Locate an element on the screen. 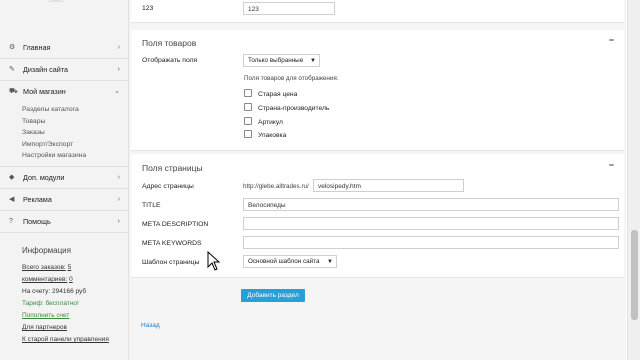 Image resolution: width=640 pixels, height=360 pixels. back-link: Назад is located at coordinates (150, 325).